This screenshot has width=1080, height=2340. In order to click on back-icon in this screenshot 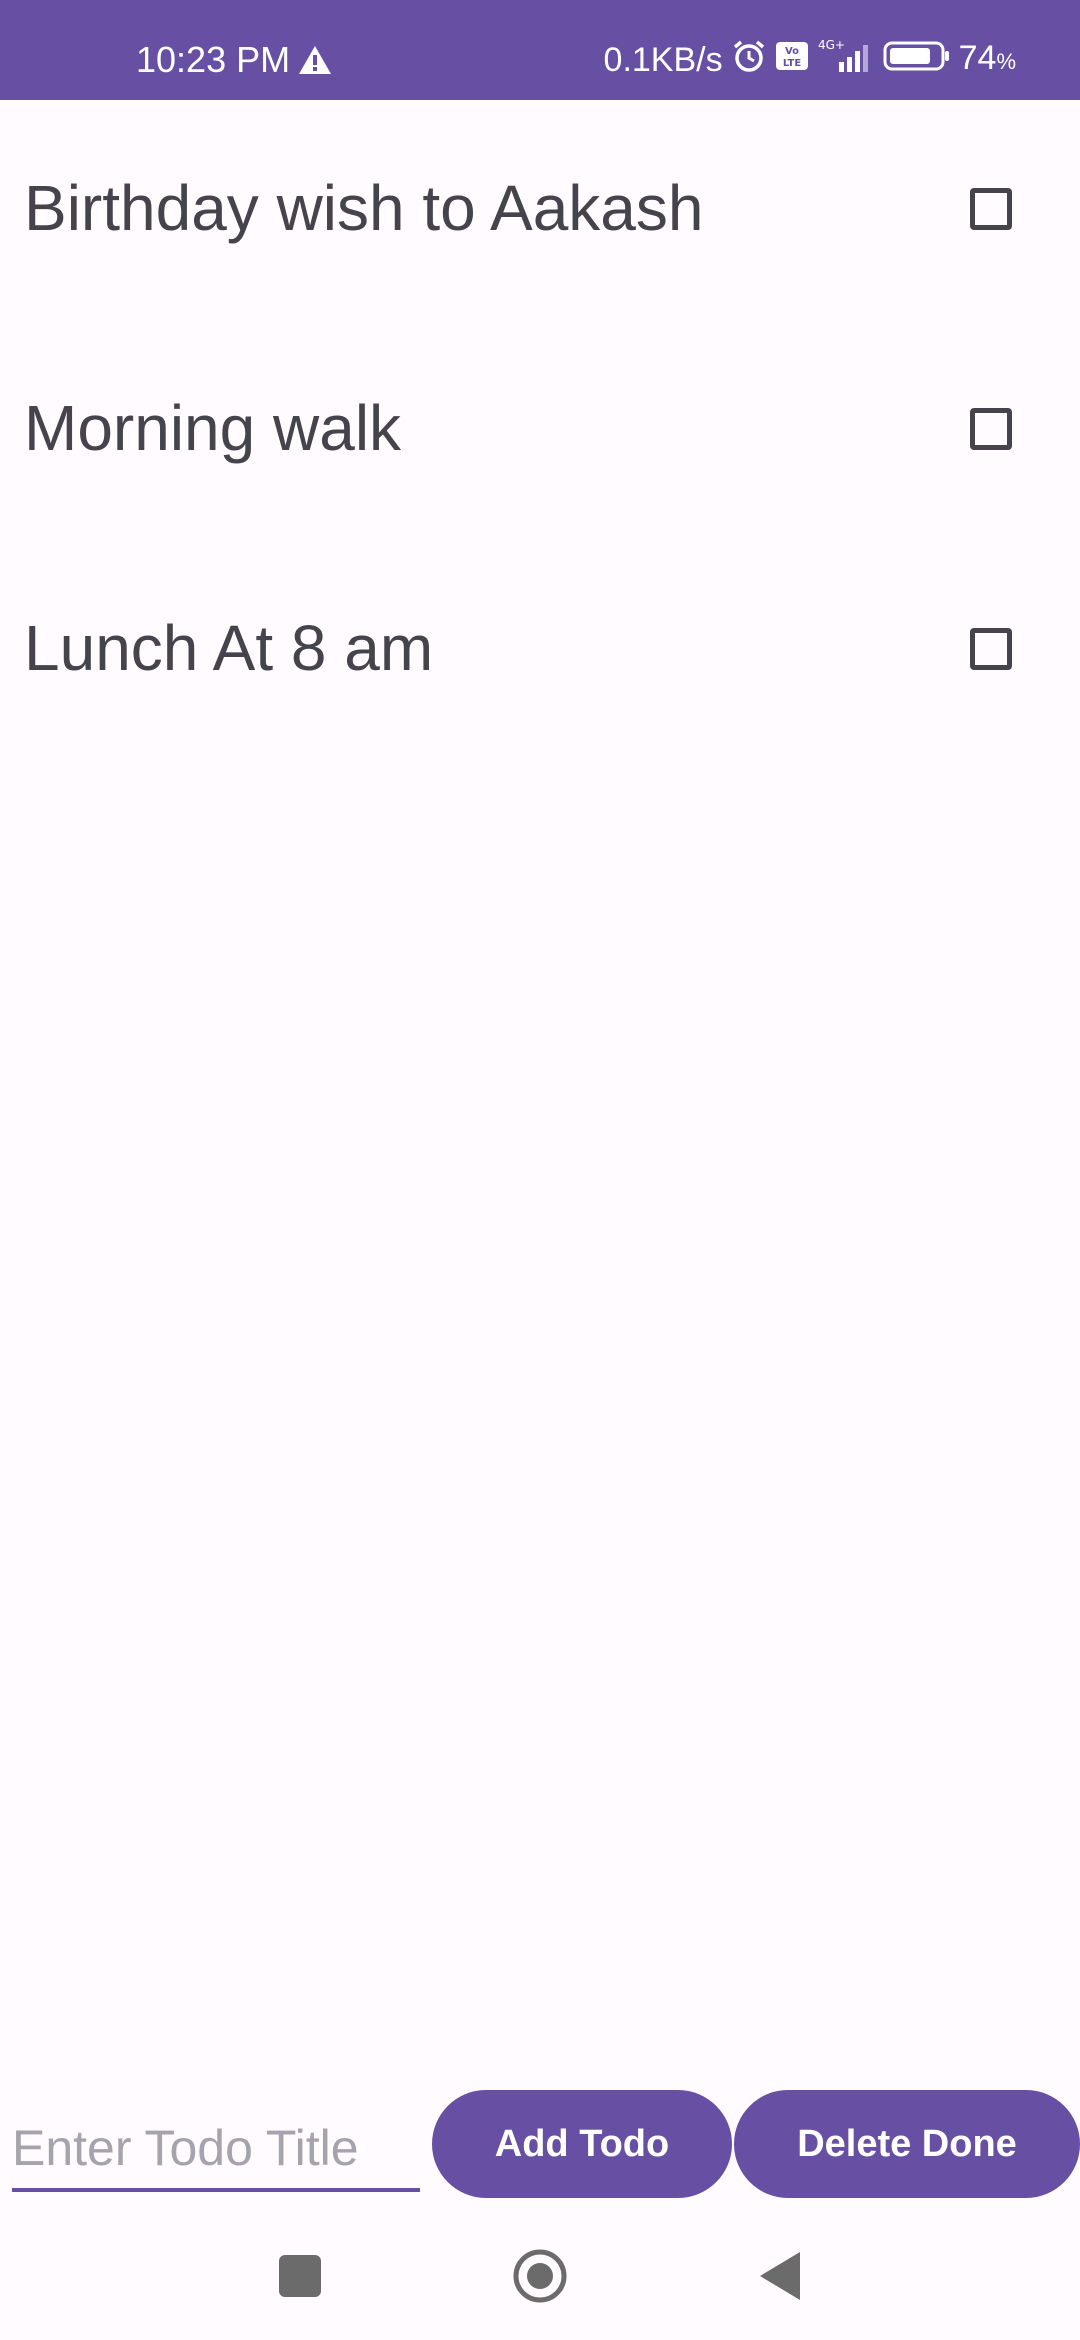, I will do `click(780, 2276)`.